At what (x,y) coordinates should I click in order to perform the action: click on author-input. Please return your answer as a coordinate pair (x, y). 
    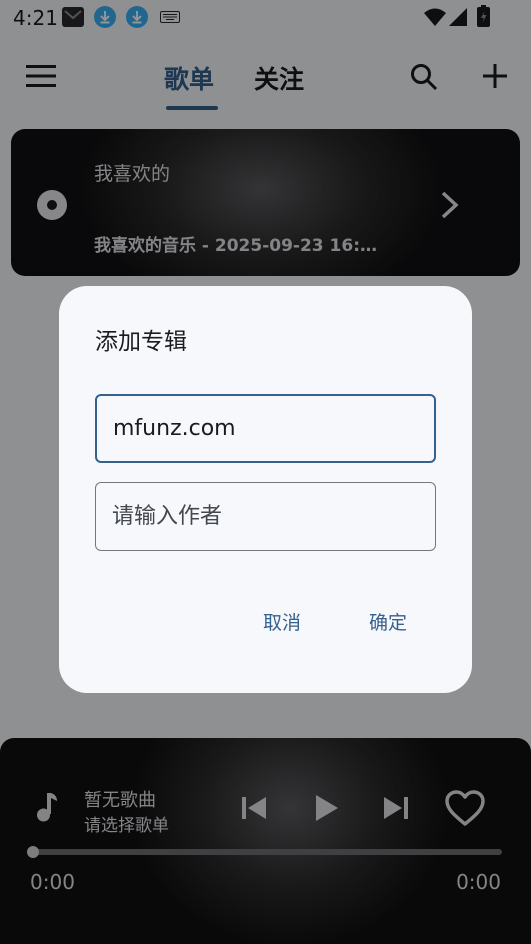
    Looking at the image, I should click on (267, 516).